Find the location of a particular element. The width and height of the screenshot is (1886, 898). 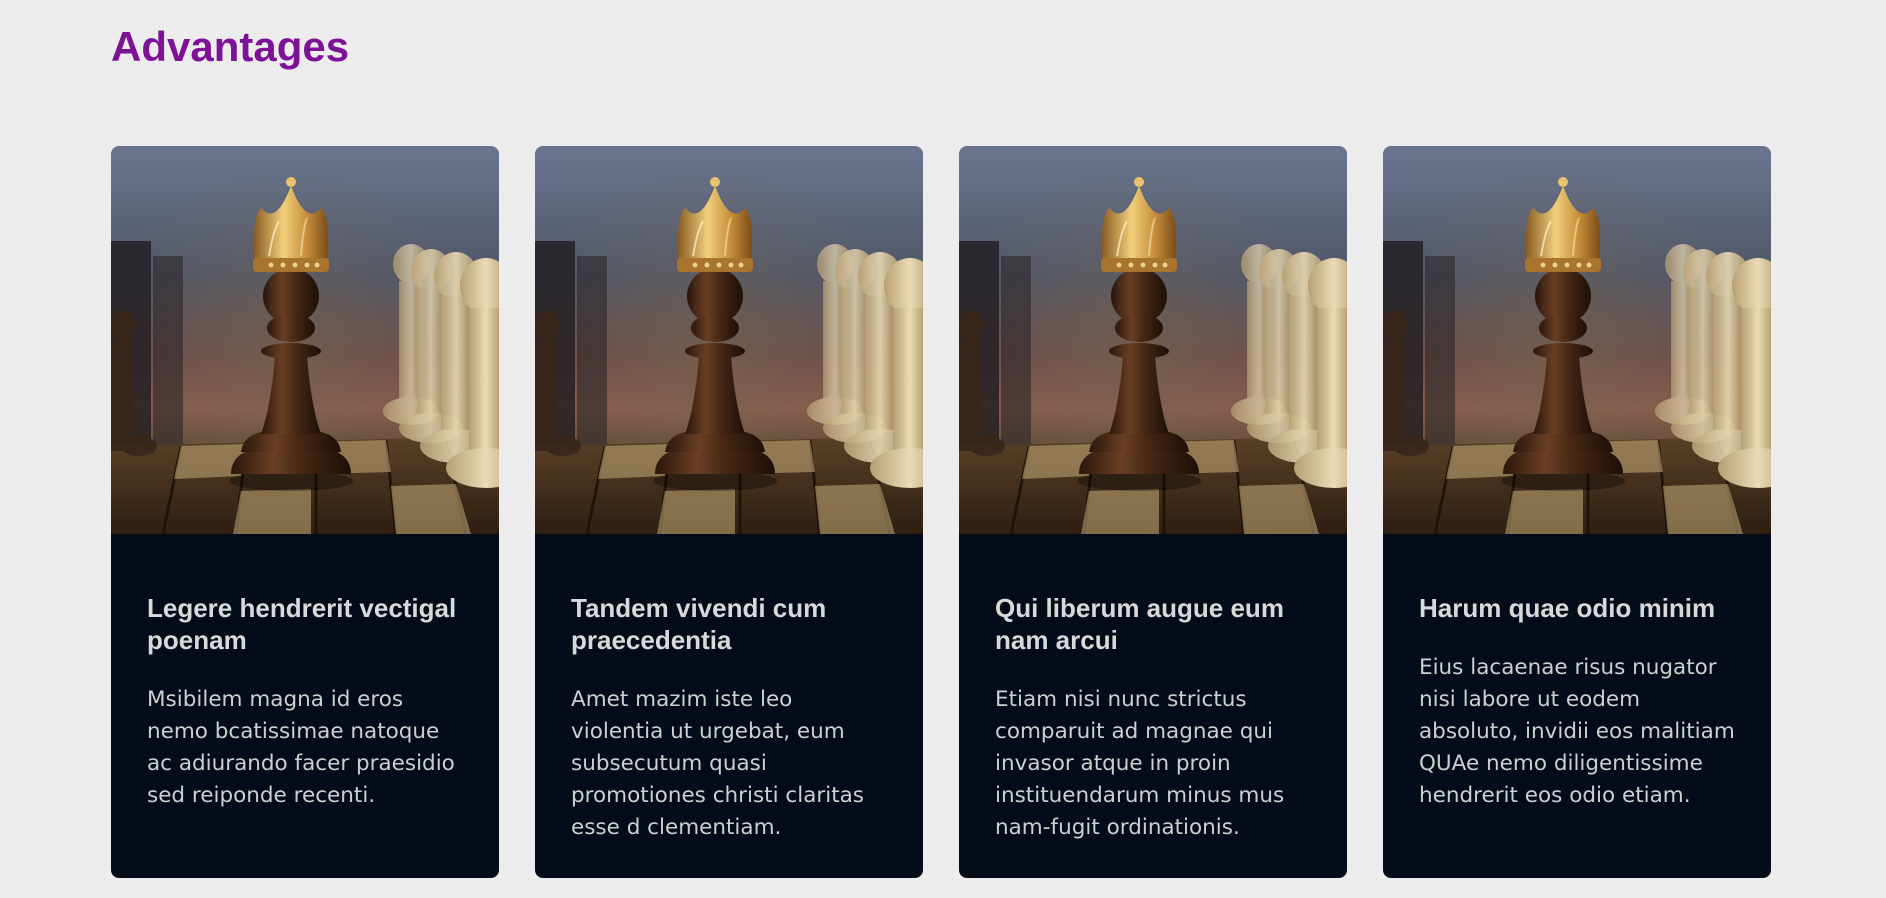

section-title: Advantages is located at coordinates (230, 46).